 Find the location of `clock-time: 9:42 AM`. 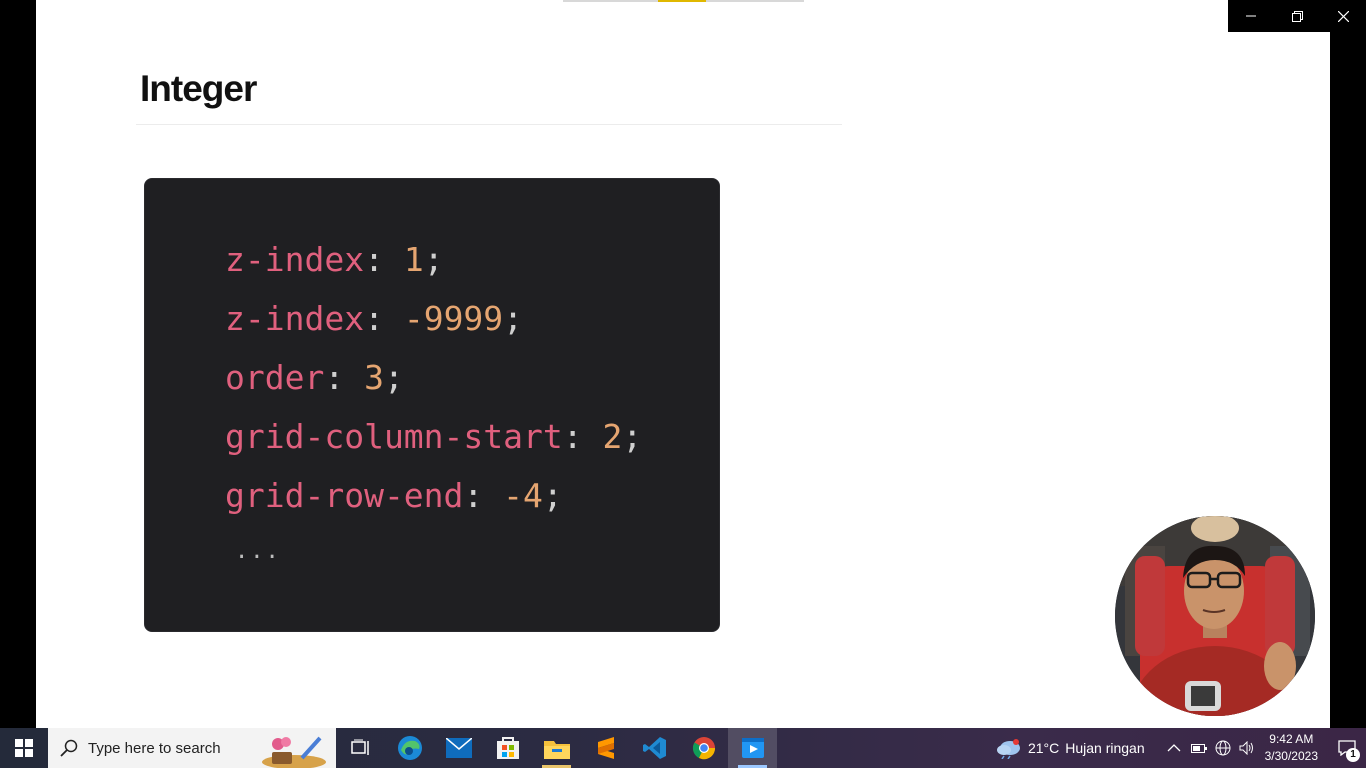

clock-time: 9:42 AM is located at coordinates (1291, 739).